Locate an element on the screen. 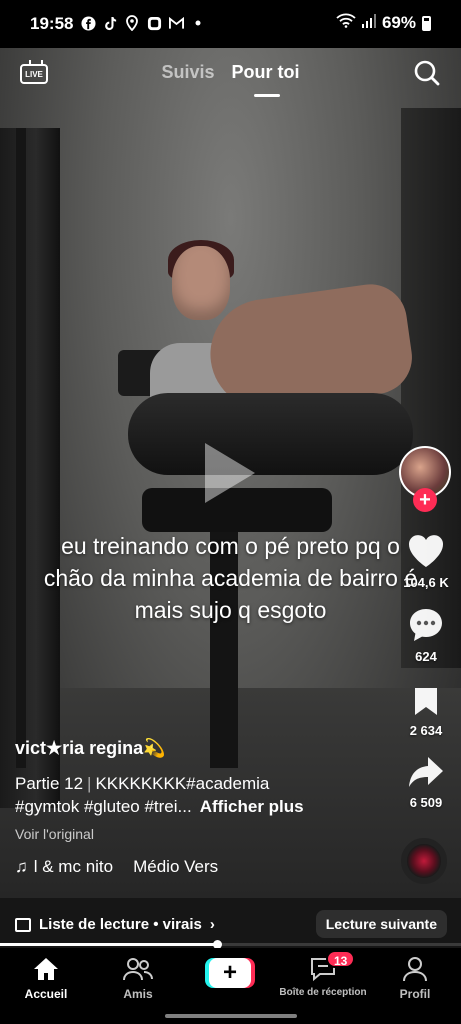 This screenshot has width=461, height=1024. bookmark-count: 2 634 is located at coordinates (426, 730).